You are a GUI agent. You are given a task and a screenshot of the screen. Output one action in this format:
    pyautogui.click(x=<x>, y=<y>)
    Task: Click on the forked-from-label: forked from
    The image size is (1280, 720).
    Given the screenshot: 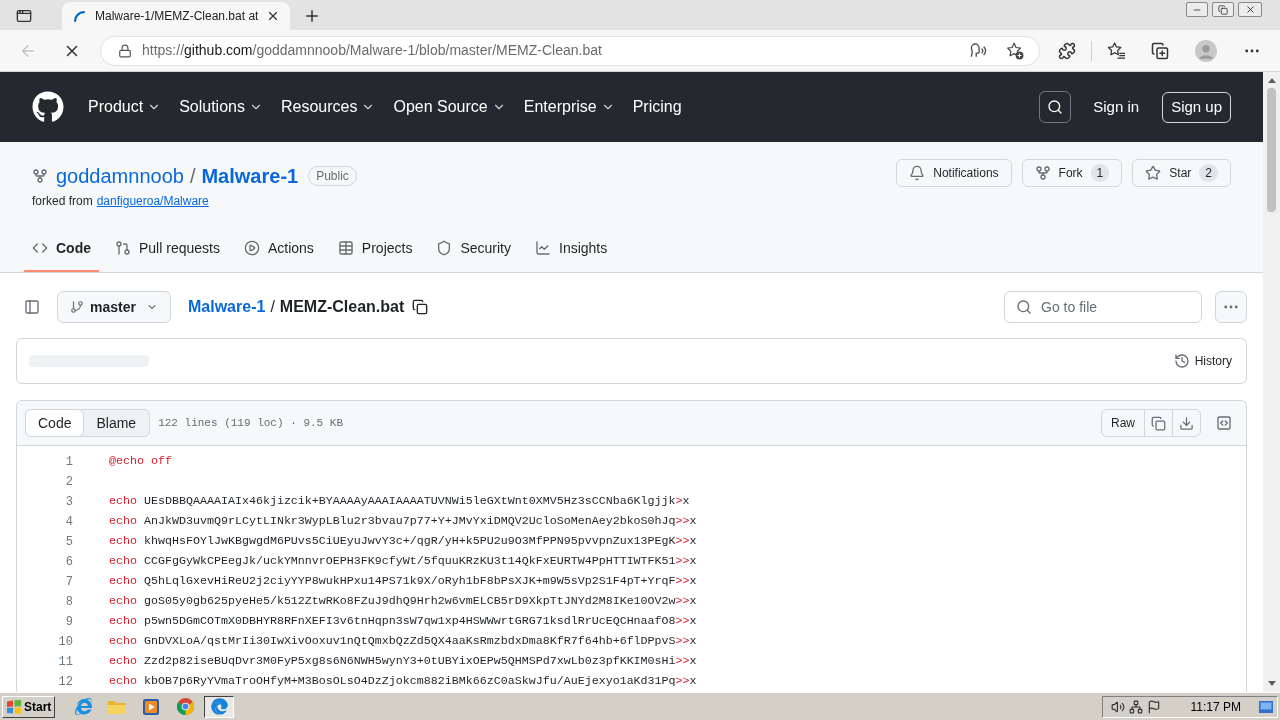 What is the action you would take?
    pyautogui.click(x=62, y=201)
    